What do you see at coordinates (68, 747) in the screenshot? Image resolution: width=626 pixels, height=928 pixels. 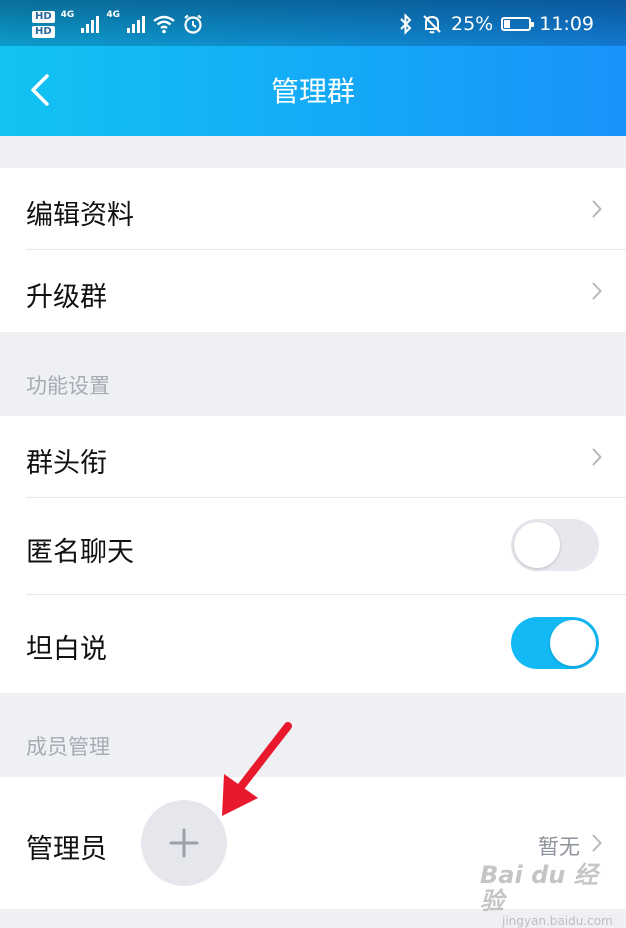 I see `section-header-label: 成员管理` at bounding box center [68, 747].